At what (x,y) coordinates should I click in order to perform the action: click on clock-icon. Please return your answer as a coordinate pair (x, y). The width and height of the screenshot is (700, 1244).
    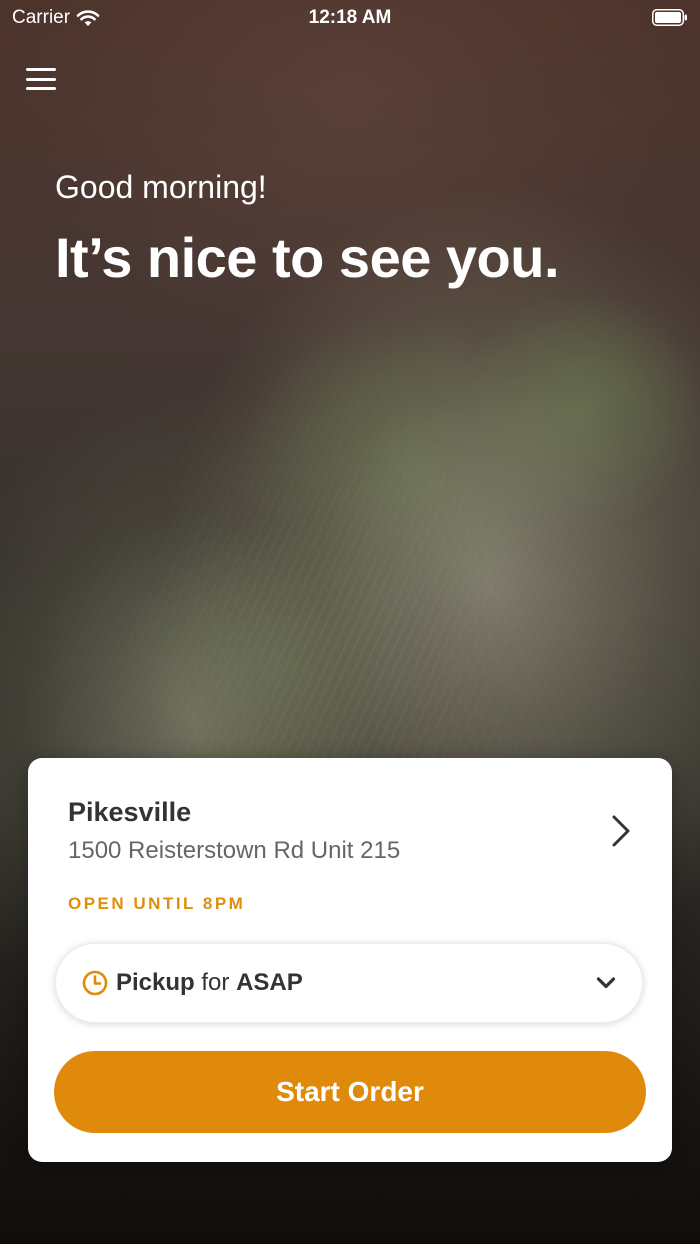
    Looking at the image, I should click on (95, 983).